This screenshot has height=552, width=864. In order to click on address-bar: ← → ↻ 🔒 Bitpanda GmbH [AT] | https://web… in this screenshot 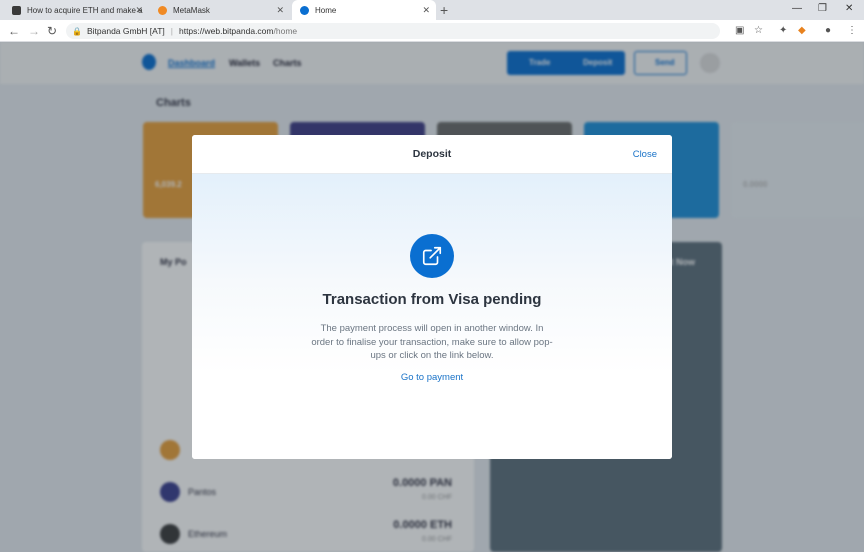, I will do `click(432, 31)`.